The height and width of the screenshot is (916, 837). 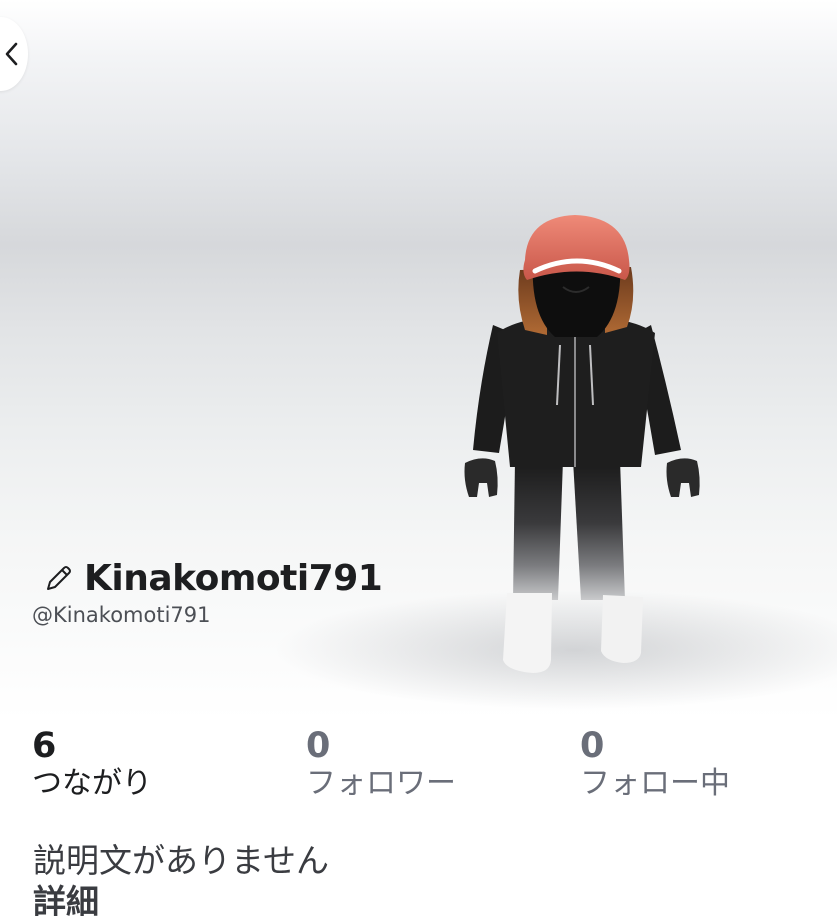 What do you see at coordinates (582, 444) in the screenshot?
I see `avatar-3d-figure` at bounding box center [582, 444].